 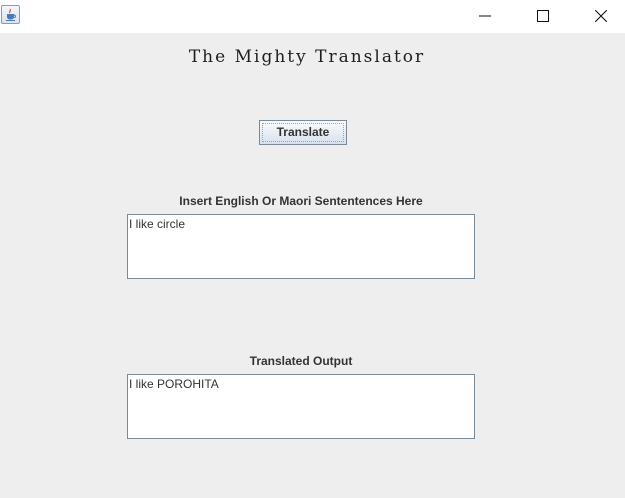 I want to click on minimize-icon, so click(x=485, y=16).